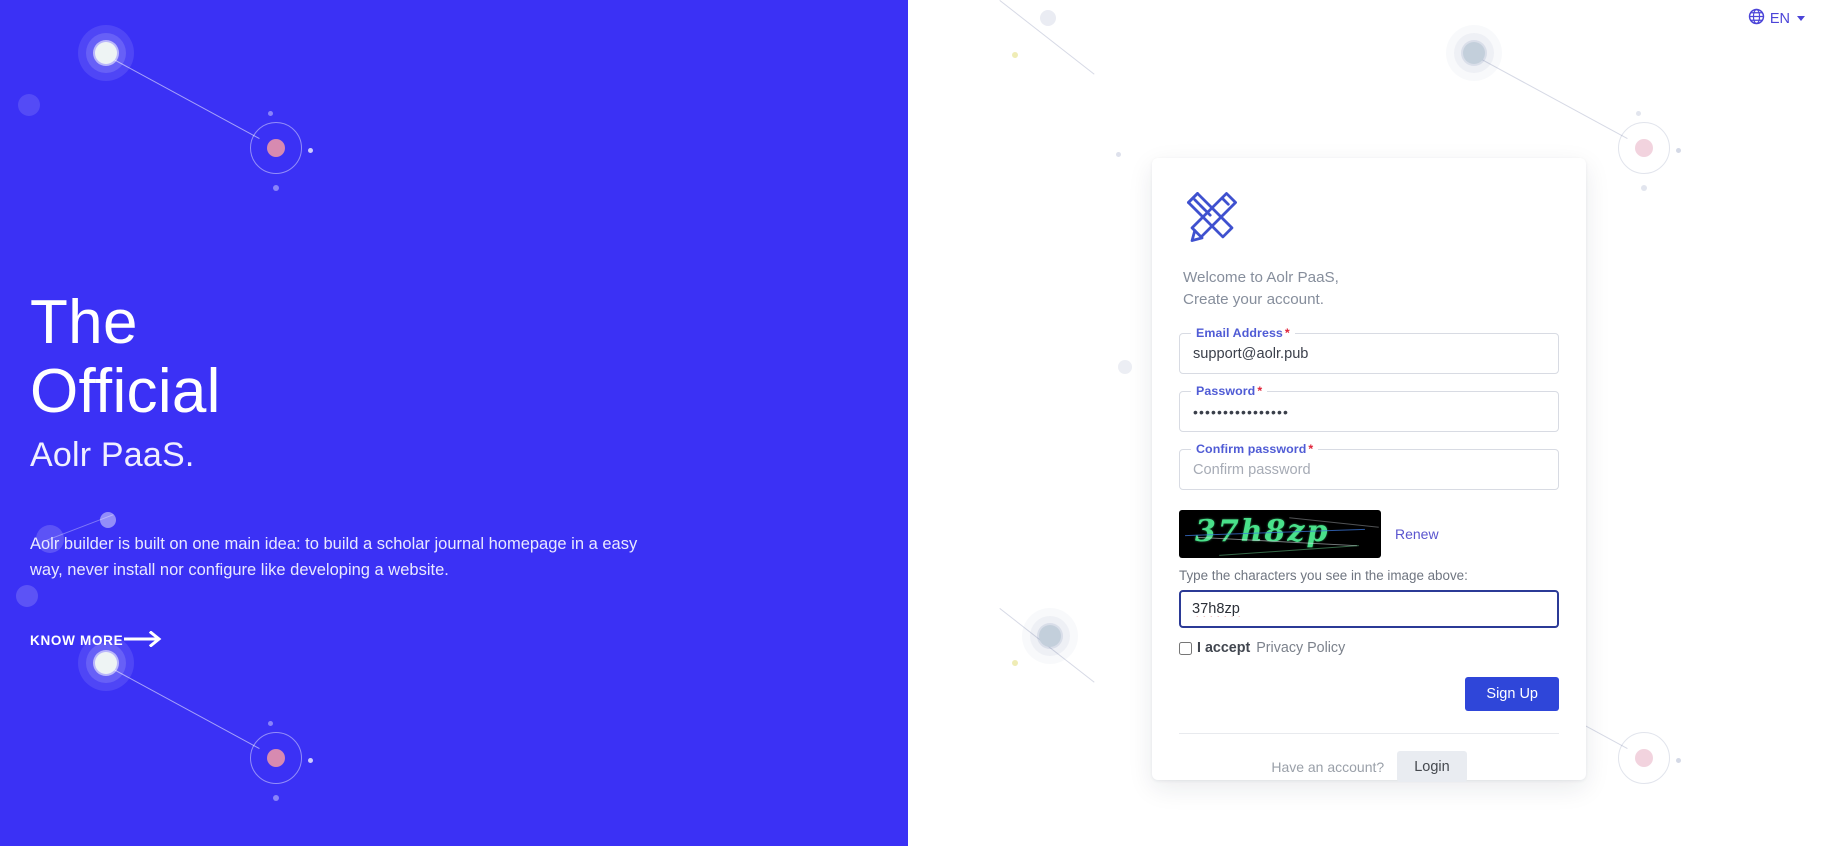 This screenshot has width=1825, height=846. Describe the element at coordinates (1779, 18) in the screenshot. I see `language-code: EN` at that location.